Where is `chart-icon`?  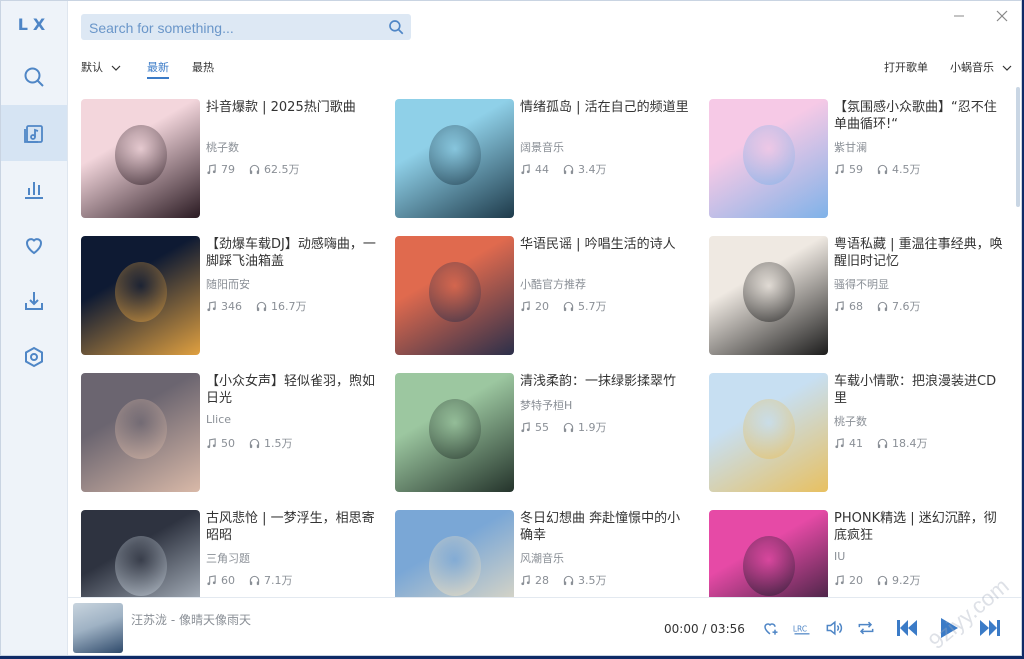 chart-icon is located at coordinates (34, 190).